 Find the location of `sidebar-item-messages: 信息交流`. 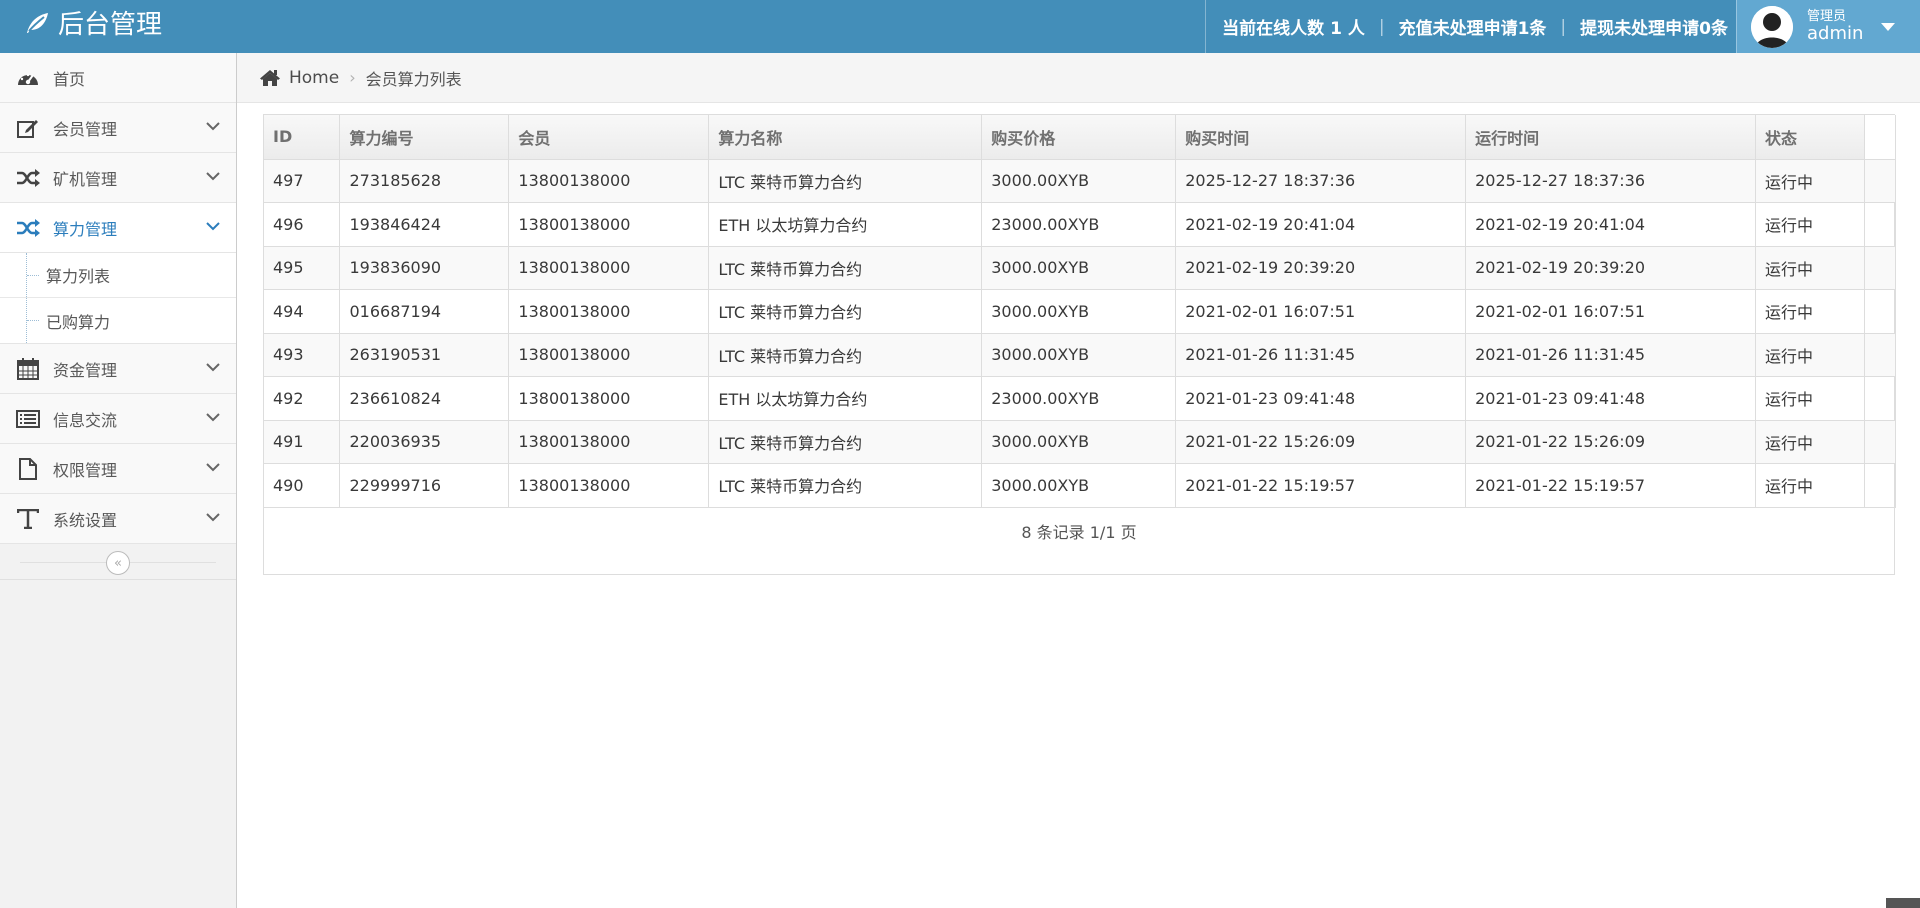

sidebar-item-messages: 信息交流 is located at coordinates (118, 419).